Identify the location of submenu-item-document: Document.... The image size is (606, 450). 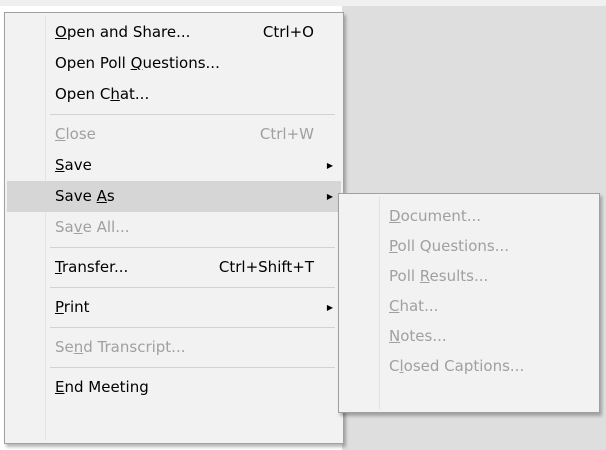
(469, 216).